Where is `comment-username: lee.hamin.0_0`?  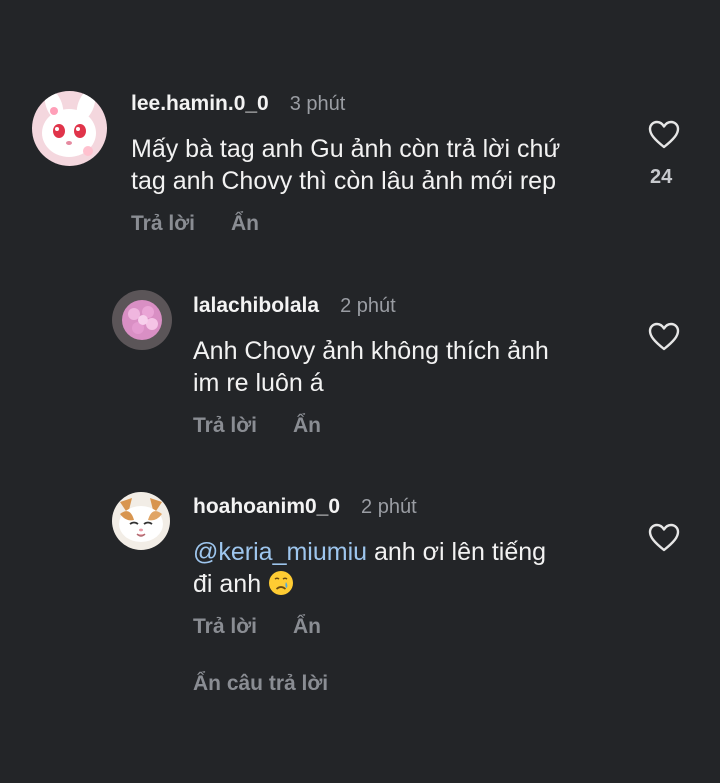
comment-username: lee.hamin.0_0 is located at coordinates (200, 104).